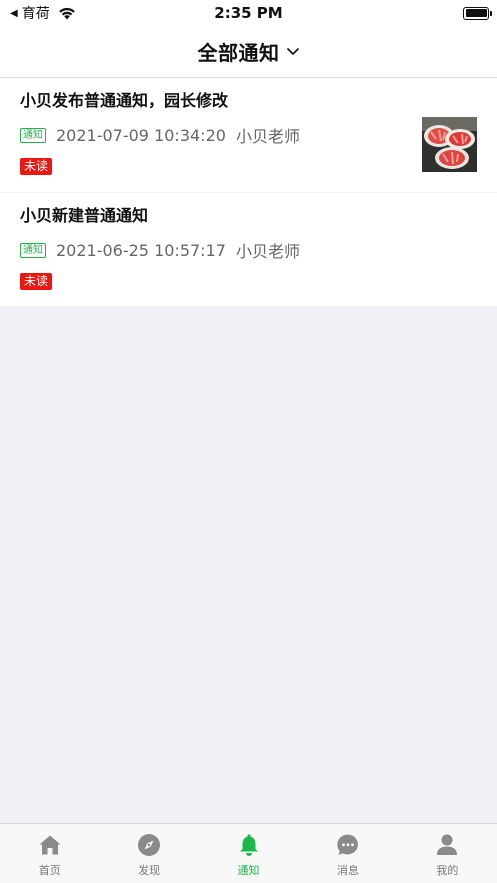 The image size is (497, 883). I want to click on chat-bubble-icon, so click(347, 844).